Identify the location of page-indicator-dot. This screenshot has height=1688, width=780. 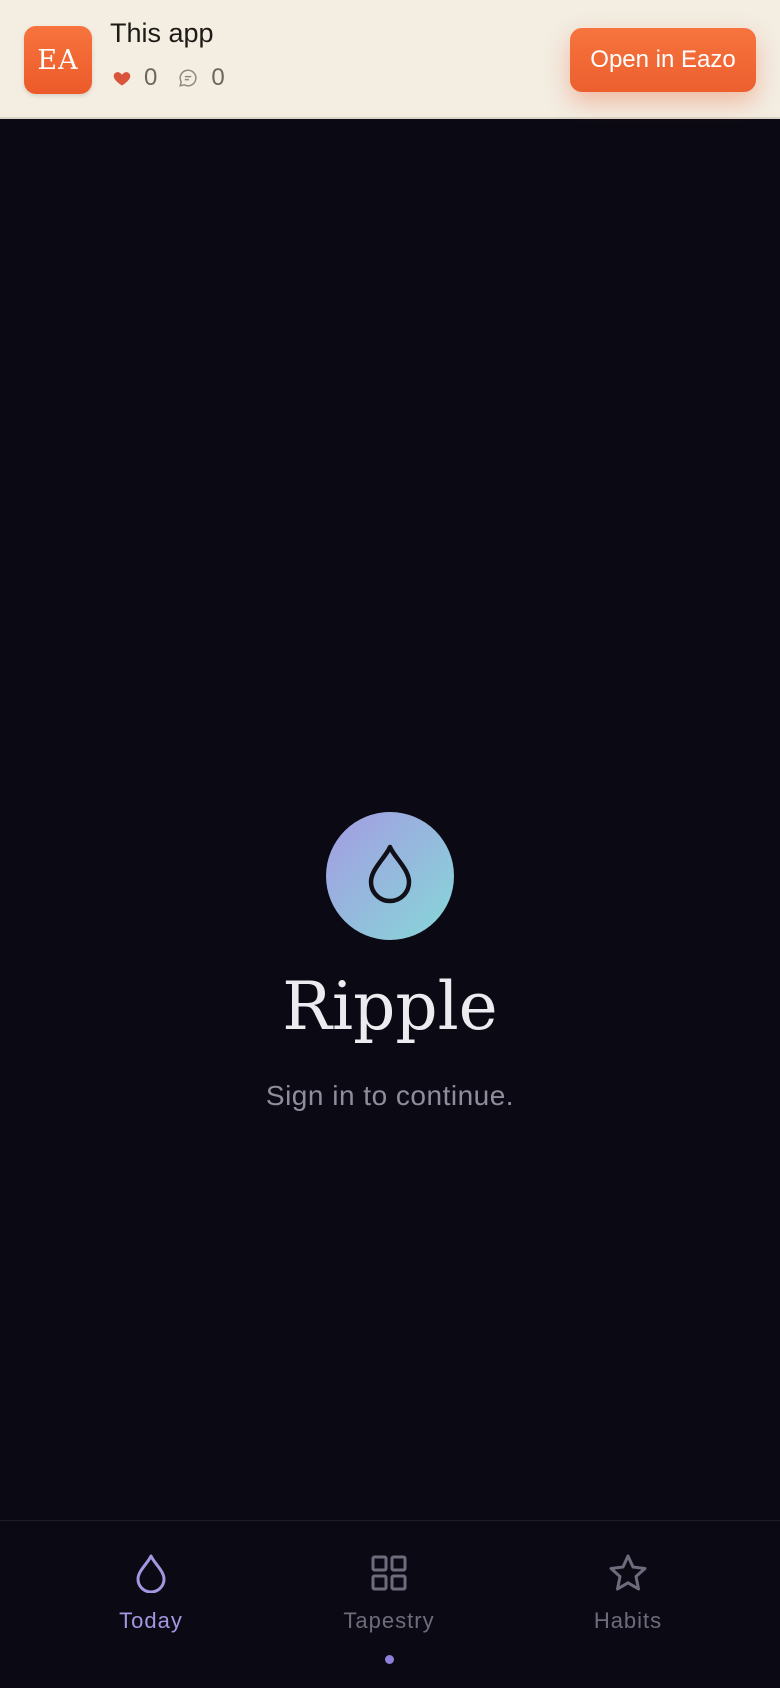
(389, 1659).